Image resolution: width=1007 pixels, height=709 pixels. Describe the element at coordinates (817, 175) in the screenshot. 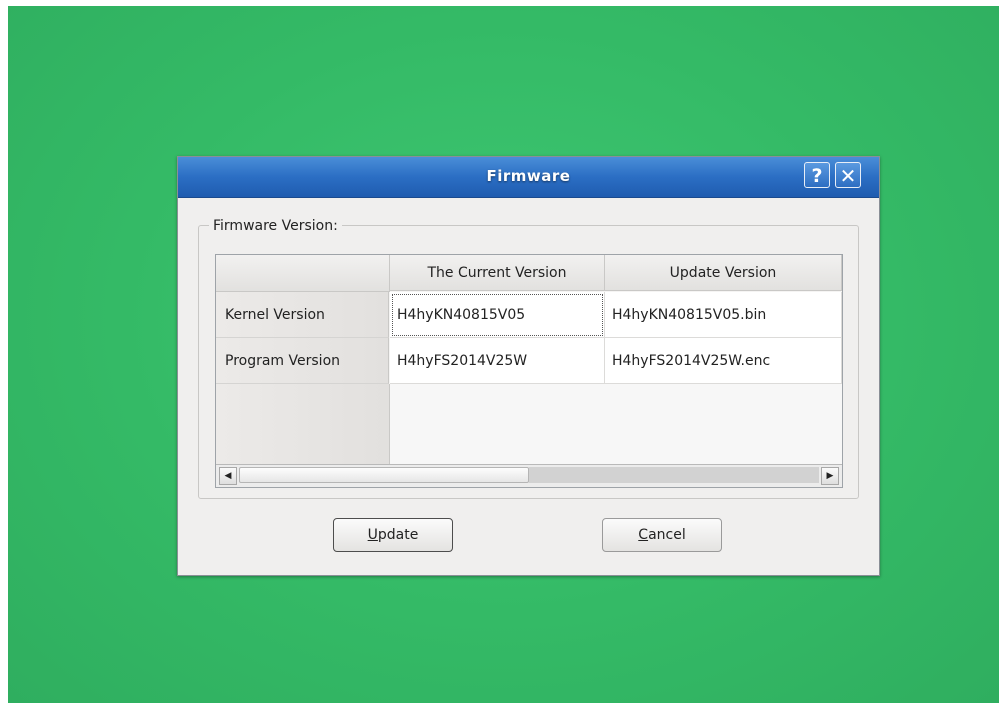

I see `help-icon: ?` at that location.